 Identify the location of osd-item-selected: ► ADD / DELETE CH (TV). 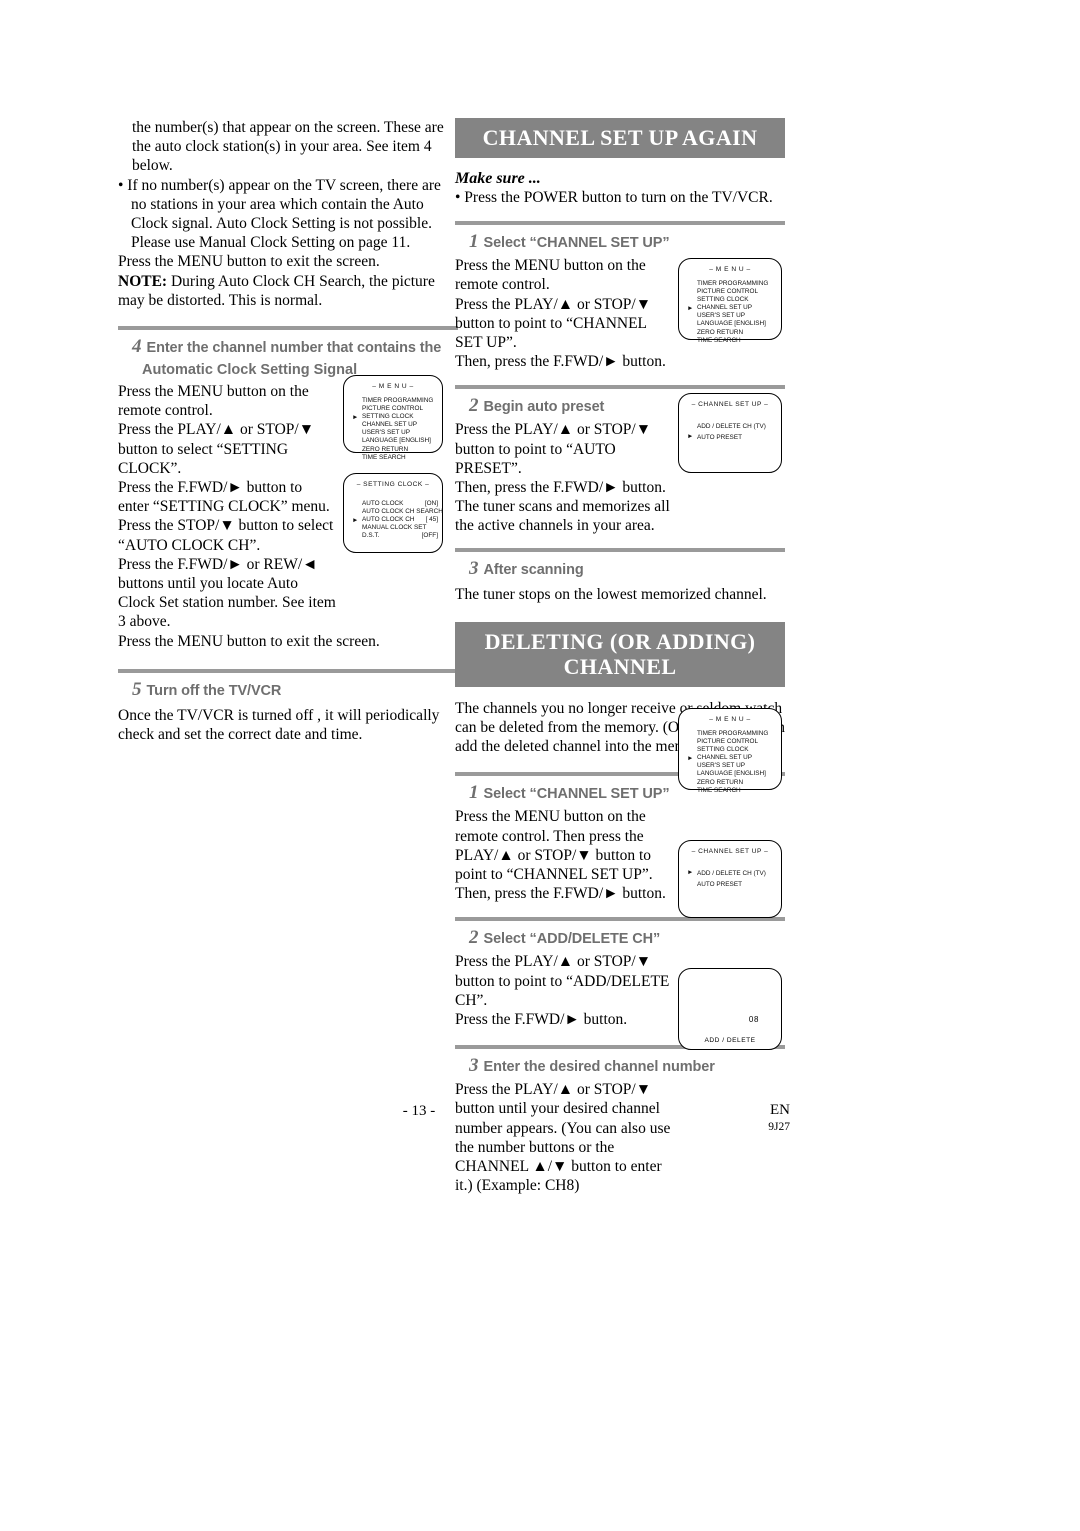
(734, 873).